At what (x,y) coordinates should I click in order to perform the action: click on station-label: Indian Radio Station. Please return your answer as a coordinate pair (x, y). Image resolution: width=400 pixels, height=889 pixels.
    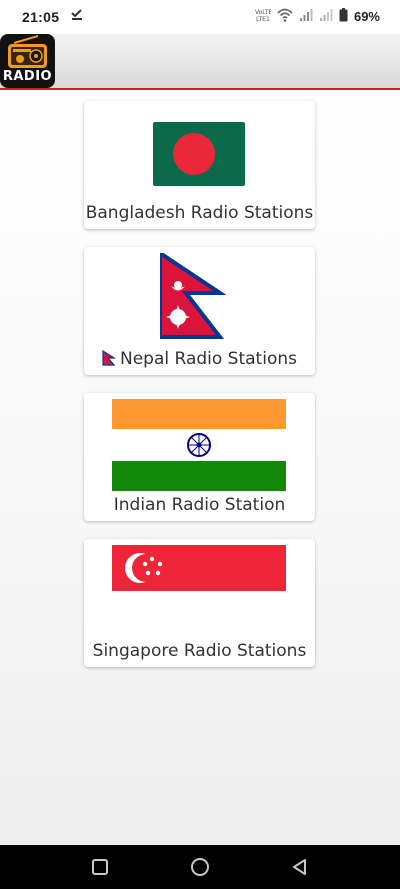
    Looking at the image, I should click on (199, 505).